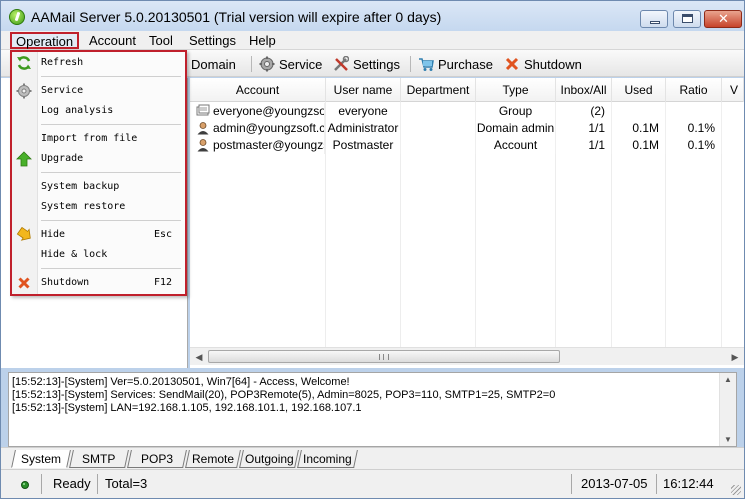 This screenshot has height=499, width=745. Describe the element at coordinates (62, 90) in the screenshot. I see `menu-item-label: Service` at that location.